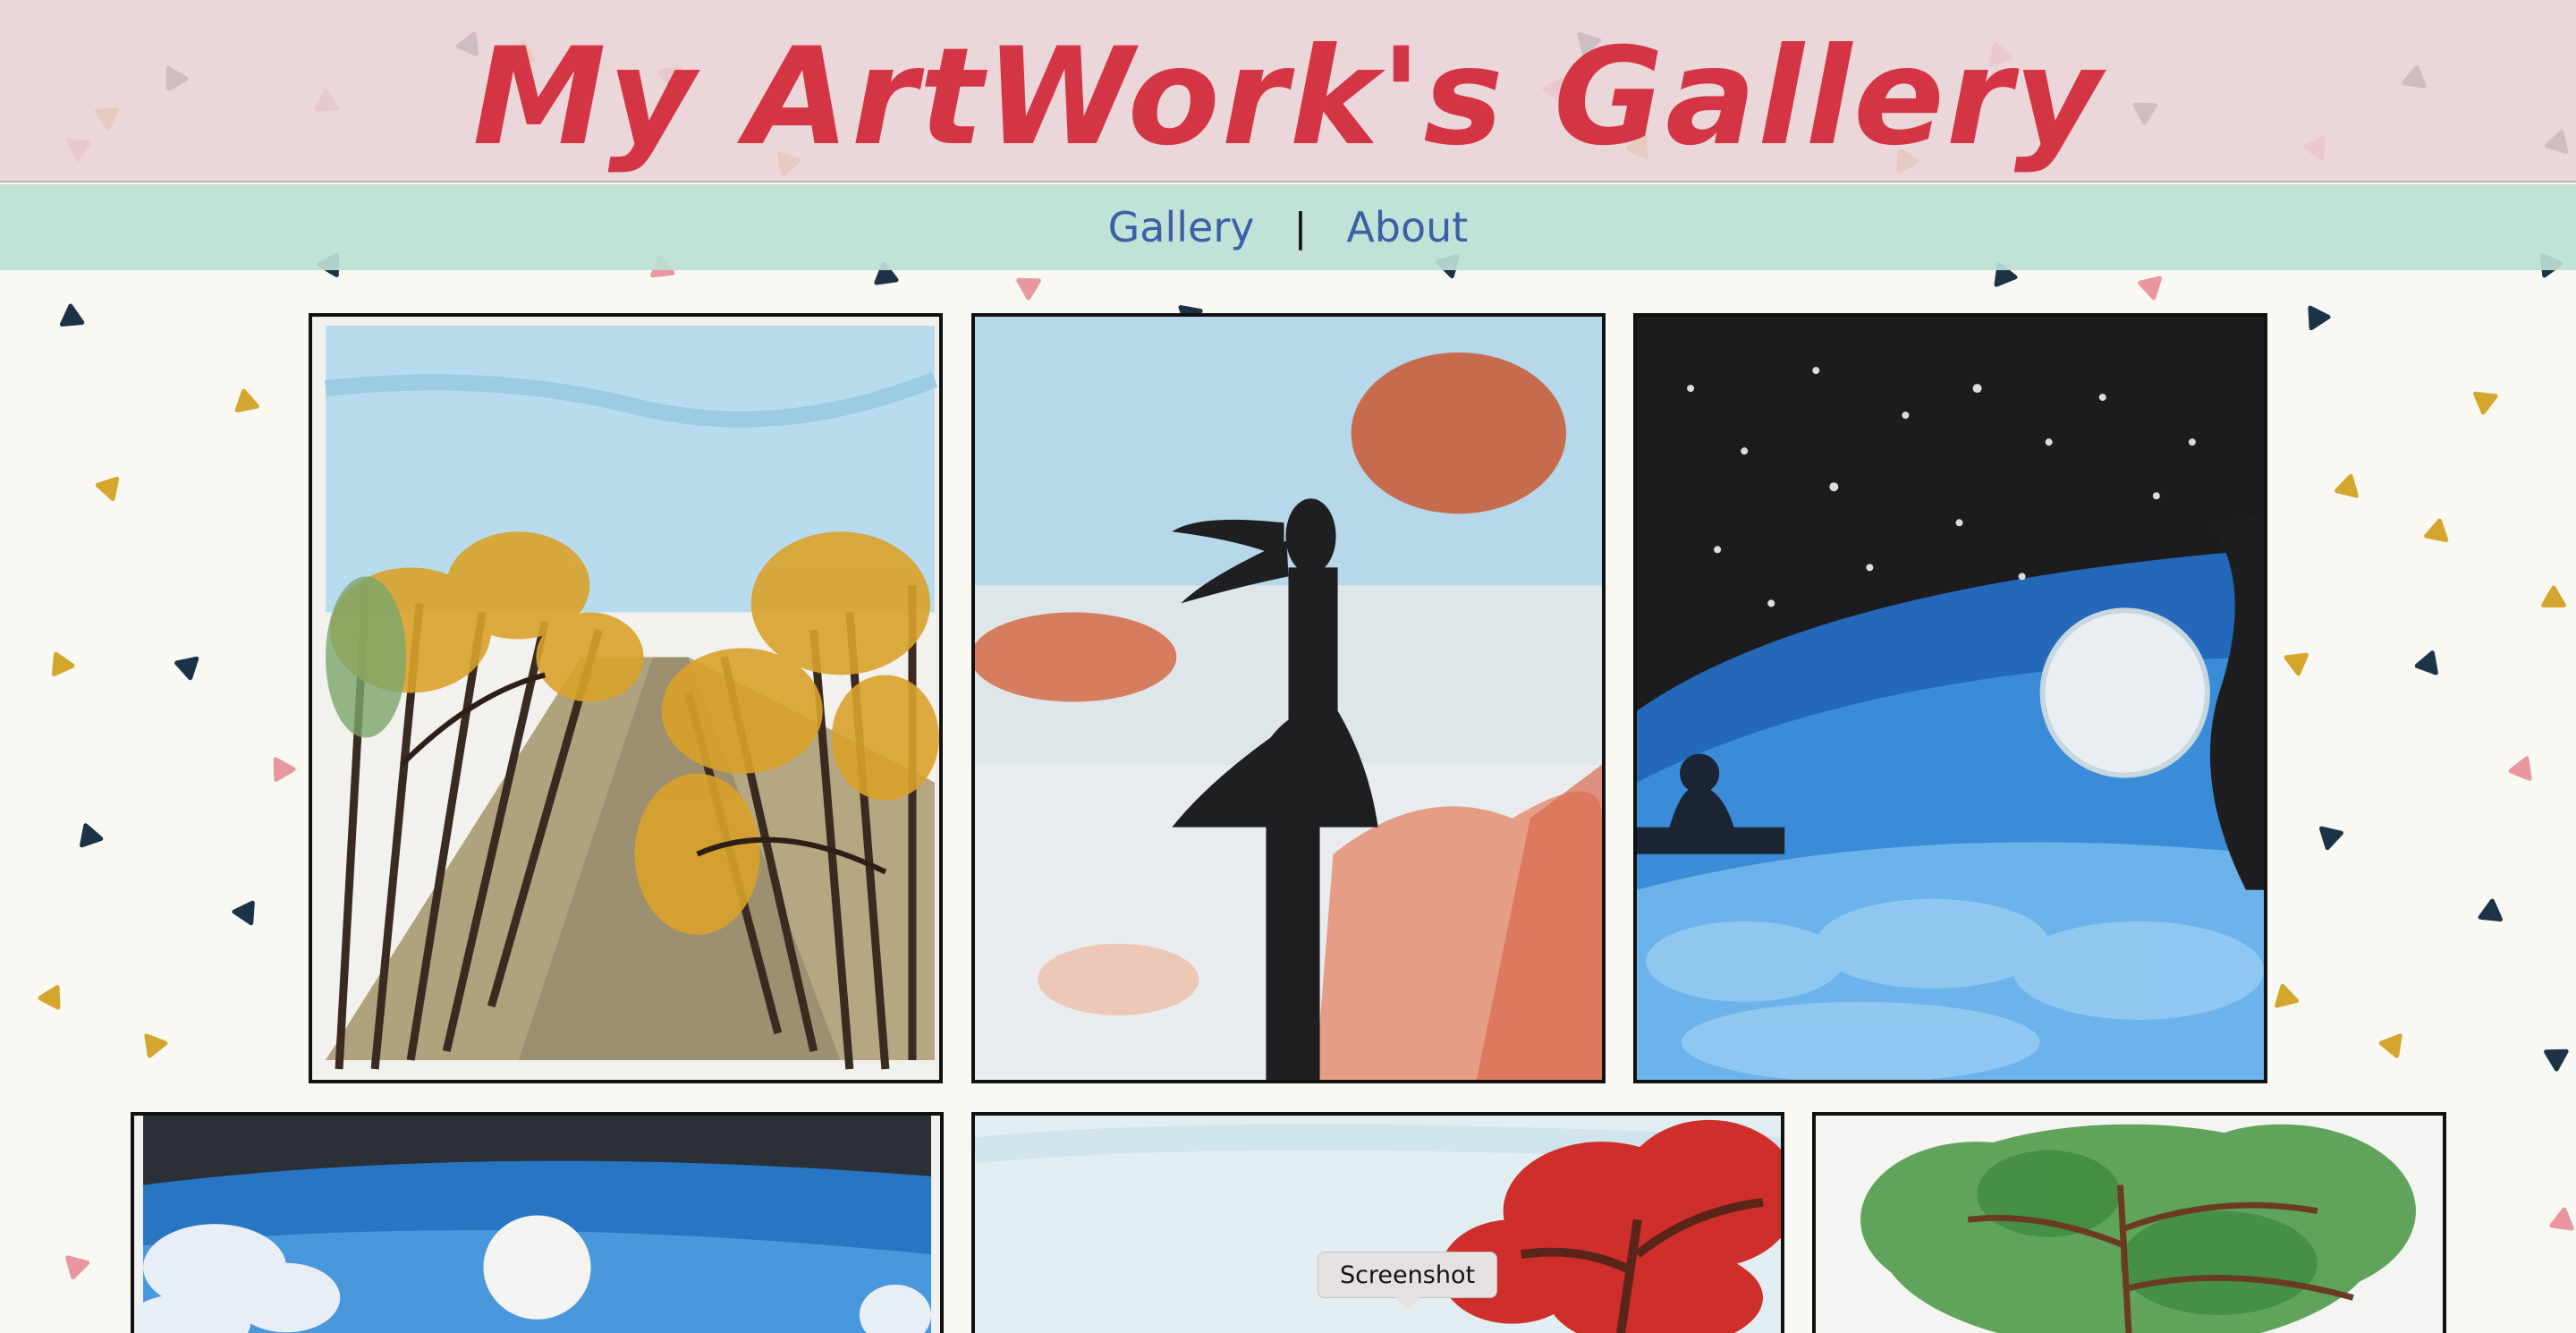 The image size is (2576, 1333). I want to click on navigation-bar: Gallery | About, so click(1288, 227).